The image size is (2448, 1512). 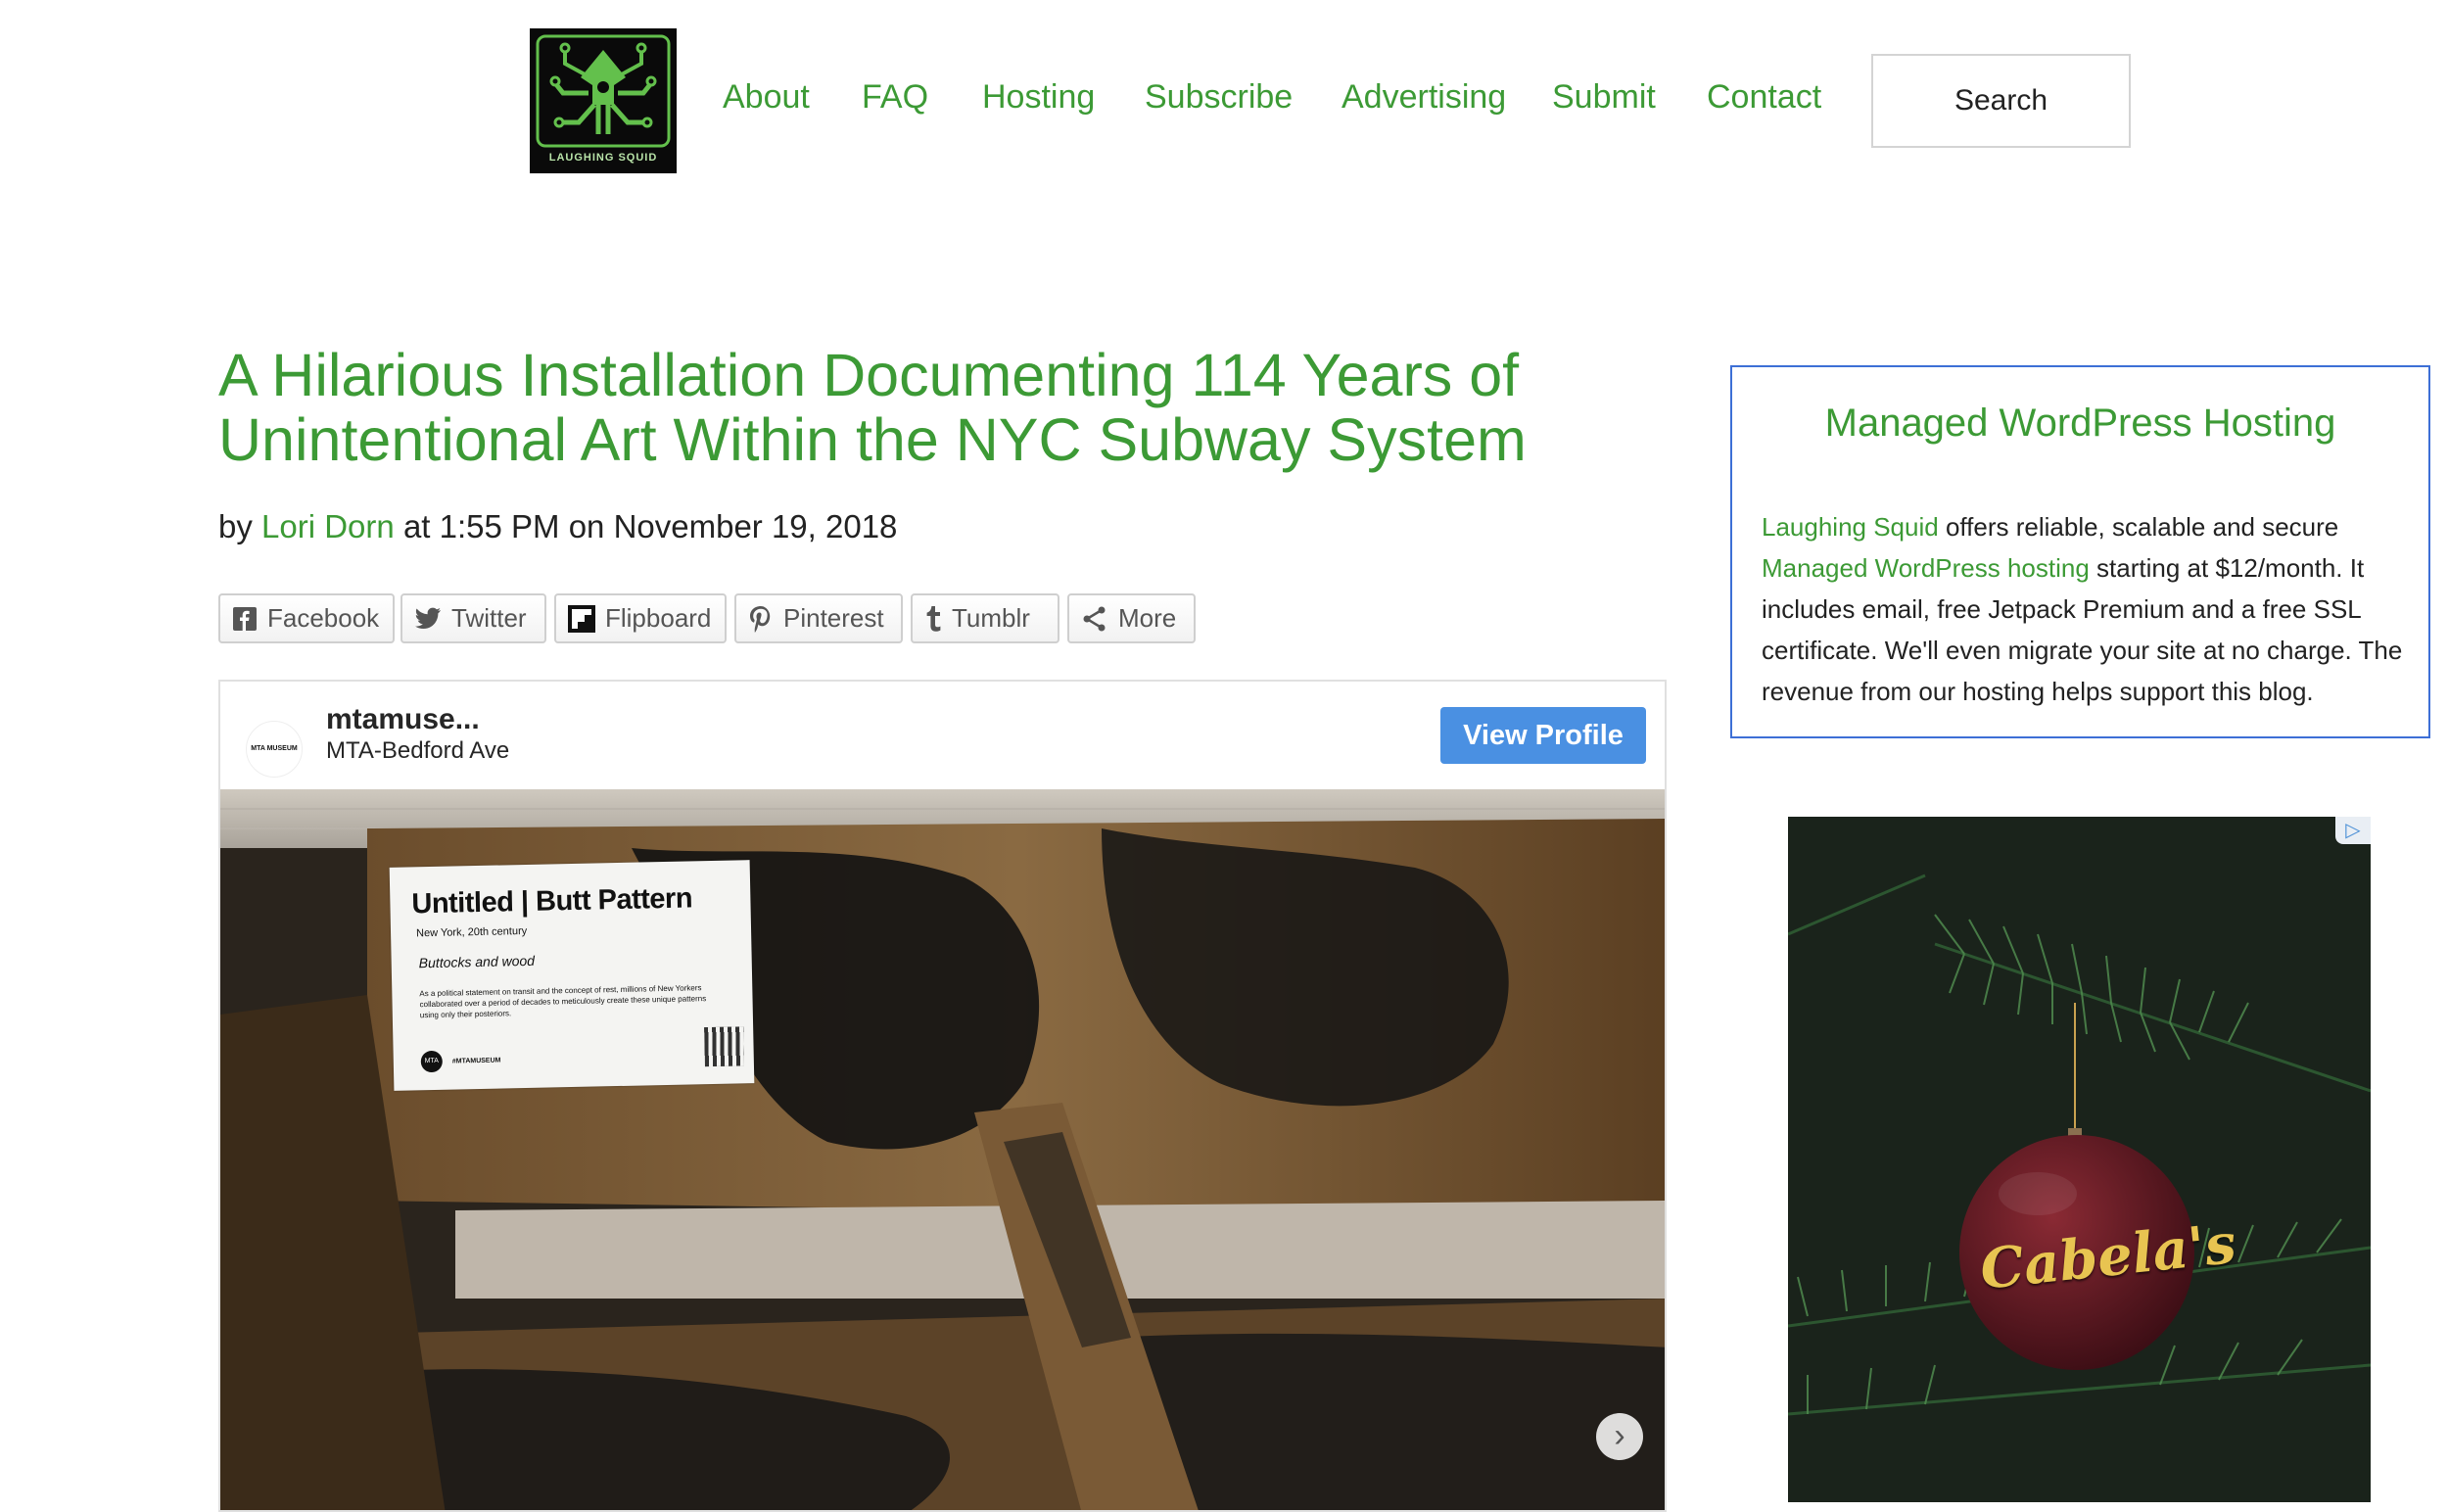 I want to click on share-tumblr-button: Tumblr, so click(x=985, y=618).